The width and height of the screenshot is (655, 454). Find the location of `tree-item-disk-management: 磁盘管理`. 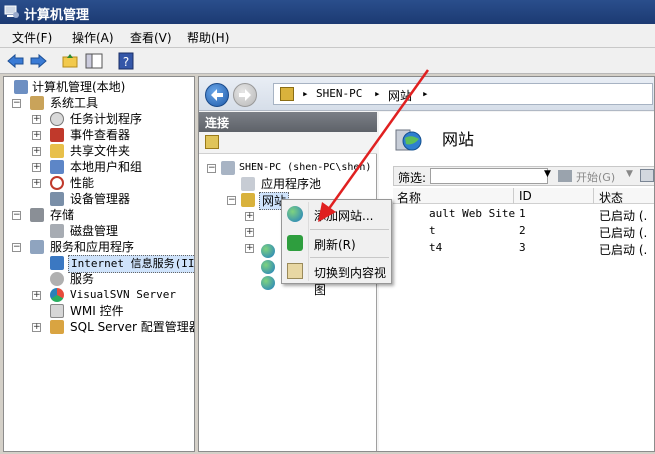

tree-item-disk-management: 磁盘管理 is located at coordinates (101, 231).